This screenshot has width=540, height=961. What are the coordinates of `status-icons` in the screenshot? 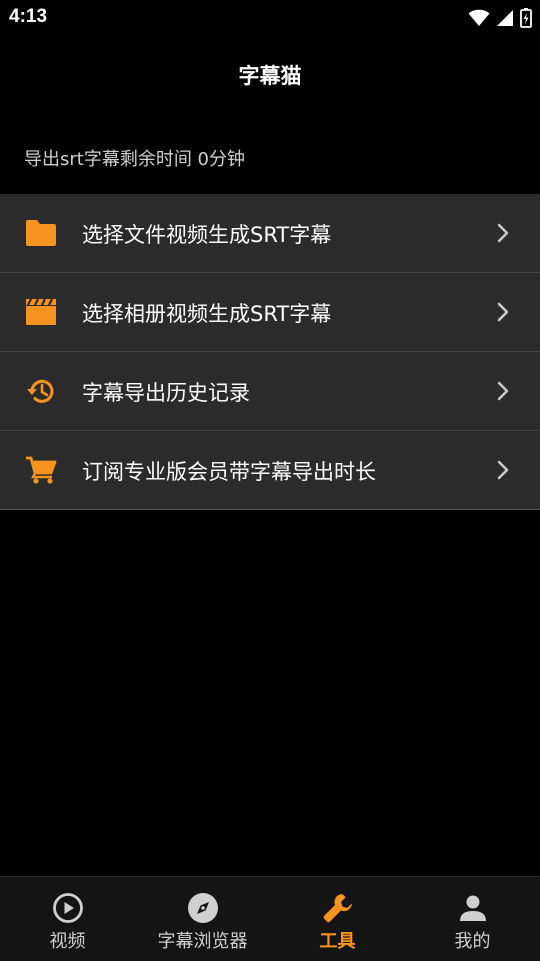 It's located at (500, 18).